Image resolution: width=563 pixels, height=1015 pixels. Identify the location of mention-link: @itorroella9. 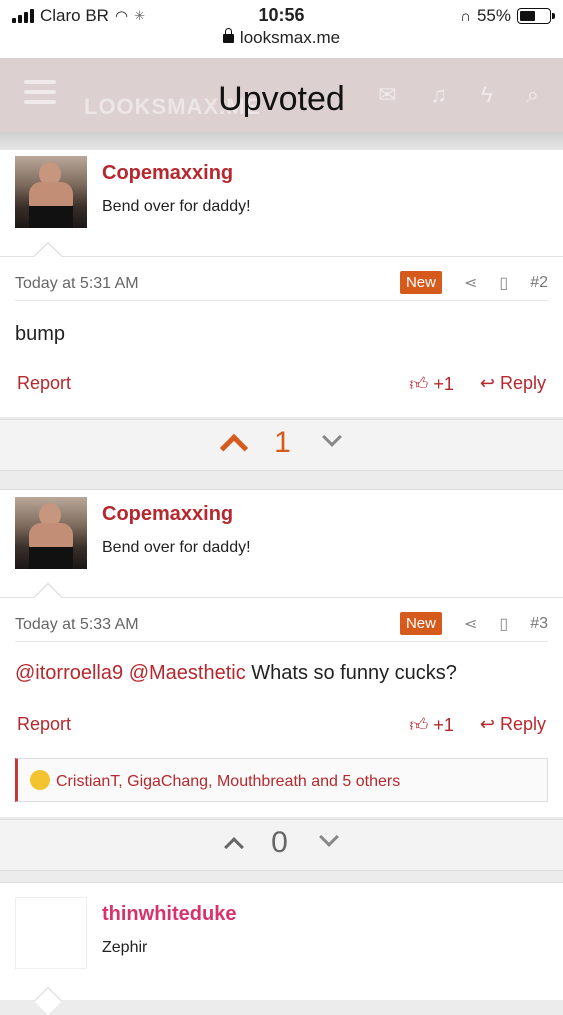
(69, 673).